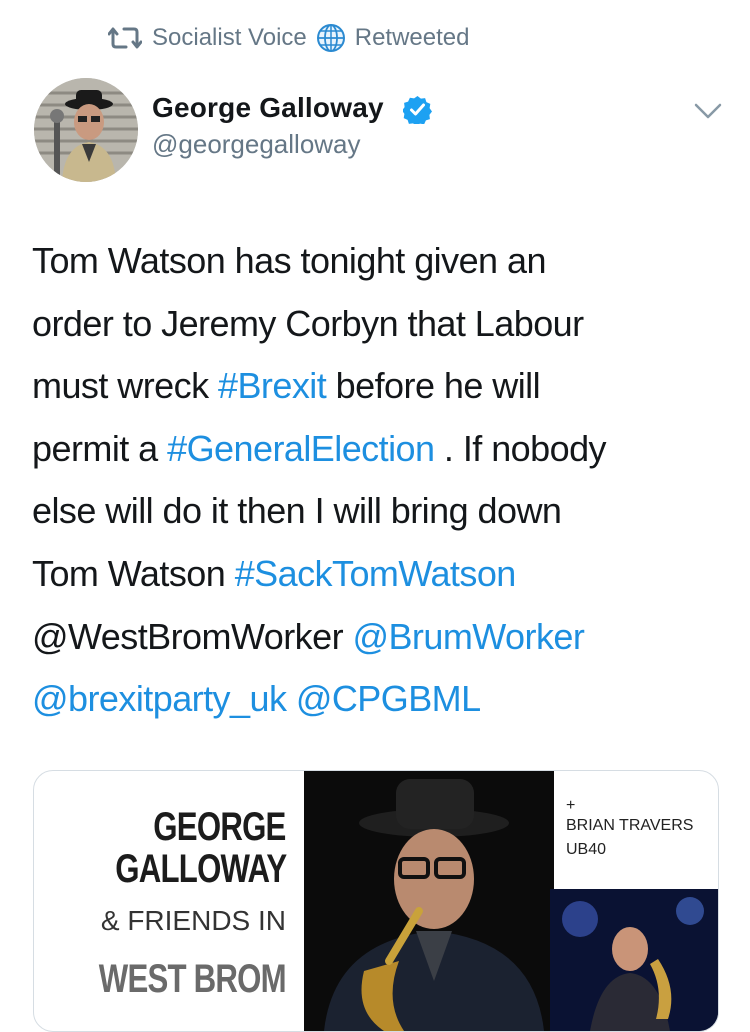 This screenshot has height=1032, width=750. I want to click on plus-sign: +, so click(571, 805).